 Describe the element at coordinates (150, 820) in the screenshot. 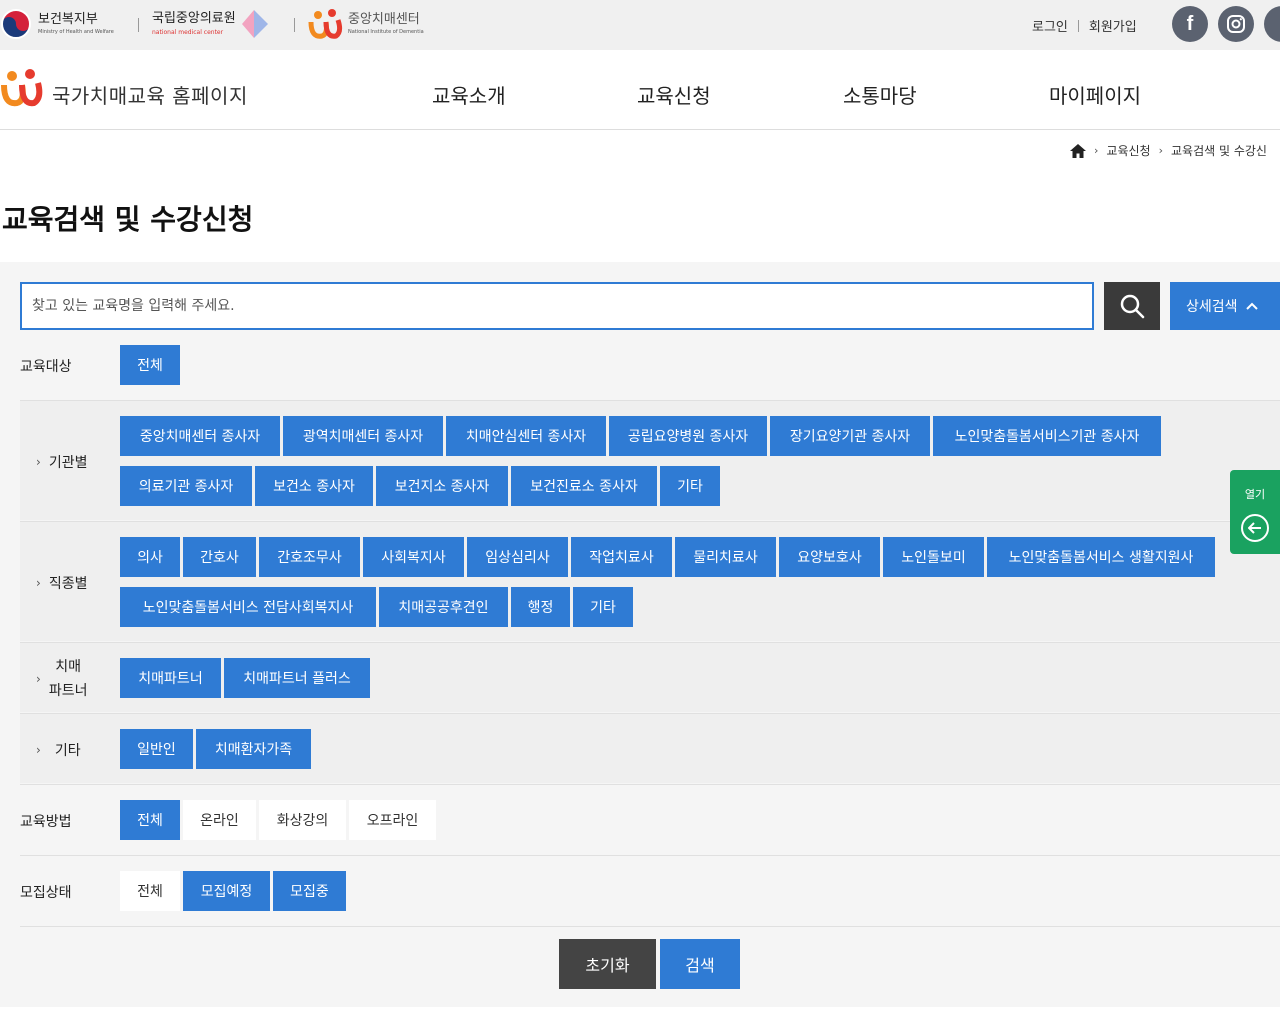

I see `chip-method: 전체` at that location.